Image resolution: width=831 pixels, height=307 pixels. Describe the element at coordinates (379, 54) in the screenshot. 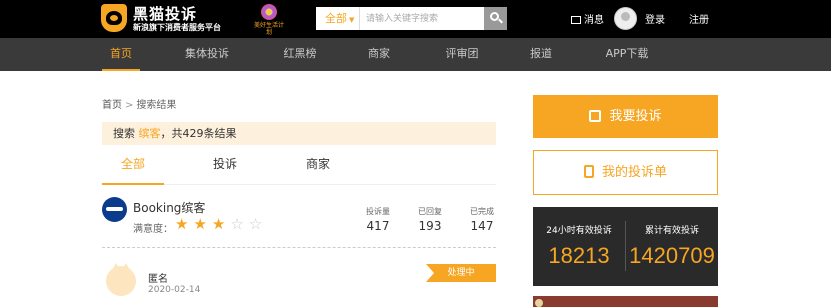

I see `nav-item-merchants: 商家` at that location.